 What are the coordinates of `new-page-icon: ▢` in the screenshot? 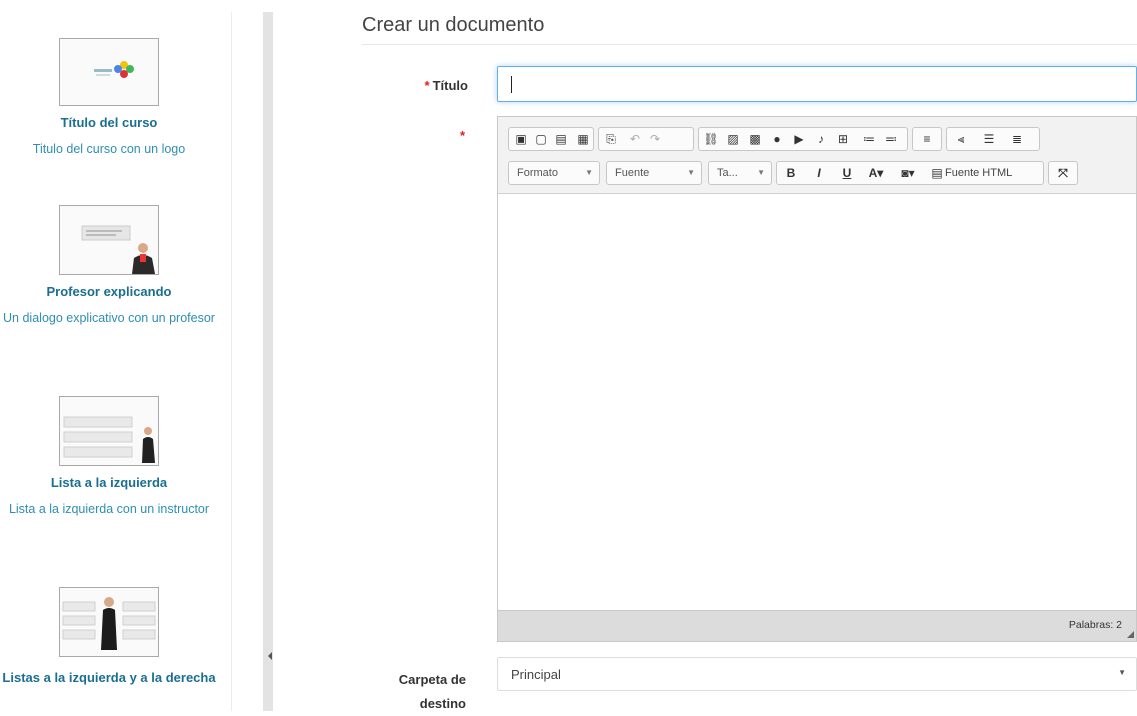 It's located at (541, 139).